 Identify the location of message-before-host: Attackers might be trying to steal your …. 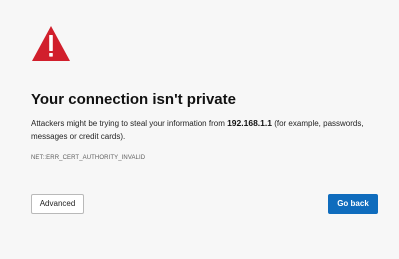
(129, 123).